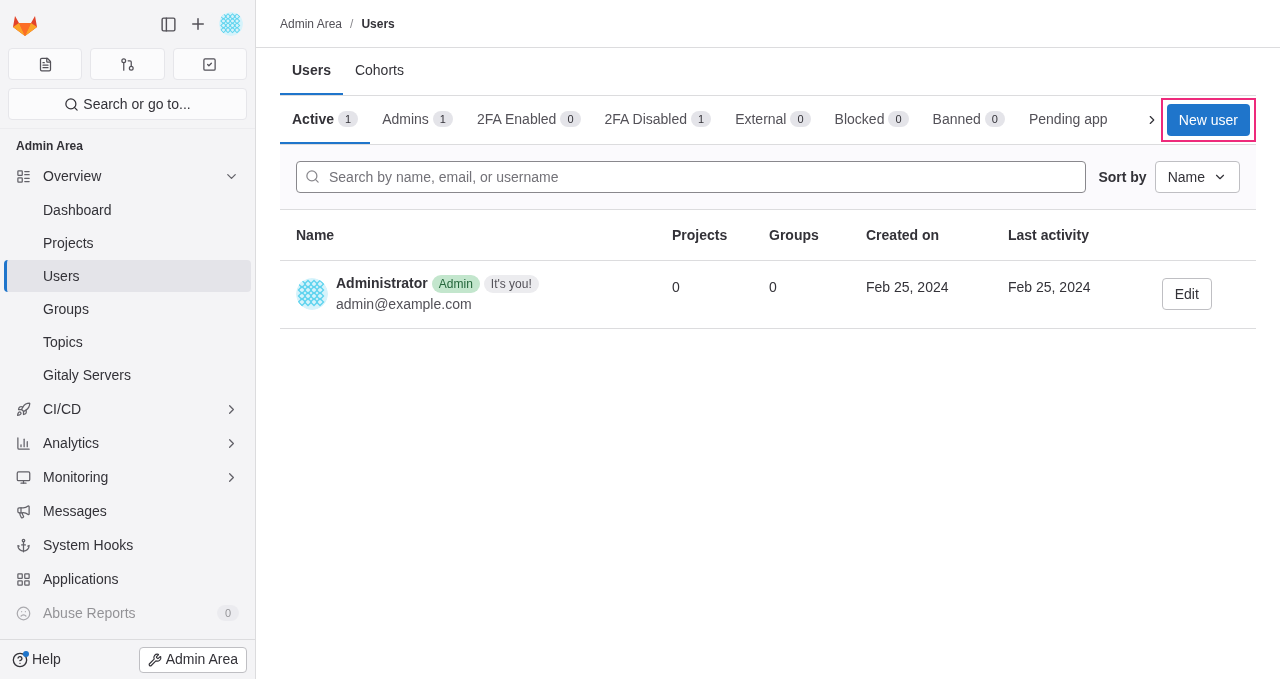 The image size is (1280, 679). I want to click on nav-subitem: Topics, so click(127, 342).